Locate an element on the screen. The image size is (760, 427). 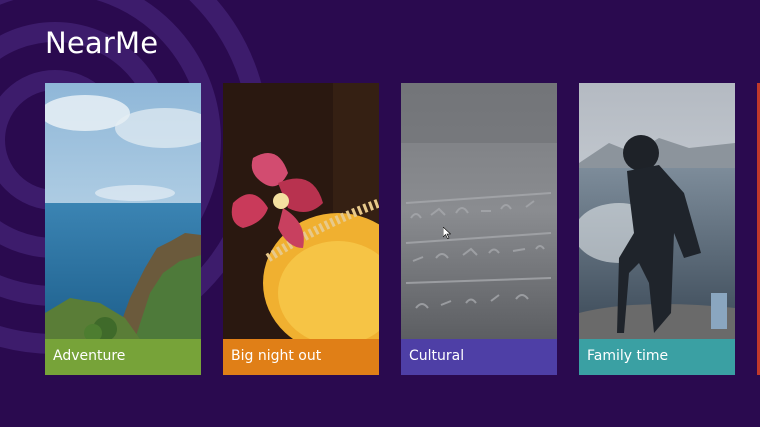
tile-label-big-night-out: Big night out is located at coordinates (276, 356).